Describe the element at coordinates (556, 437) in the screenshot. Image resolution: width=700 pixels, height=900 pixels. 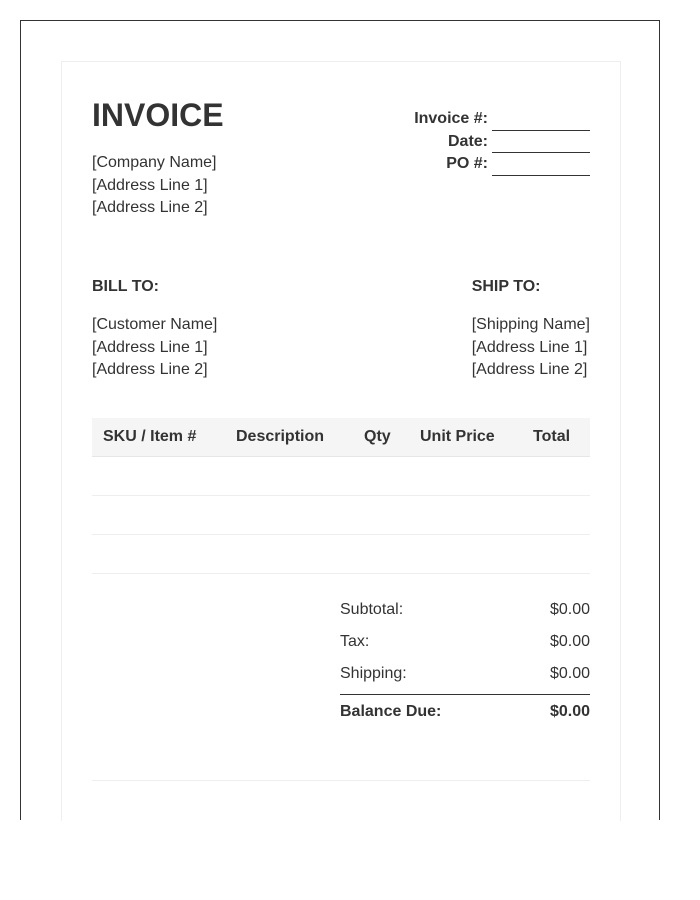
I see `column-header-total: Total` at that location.